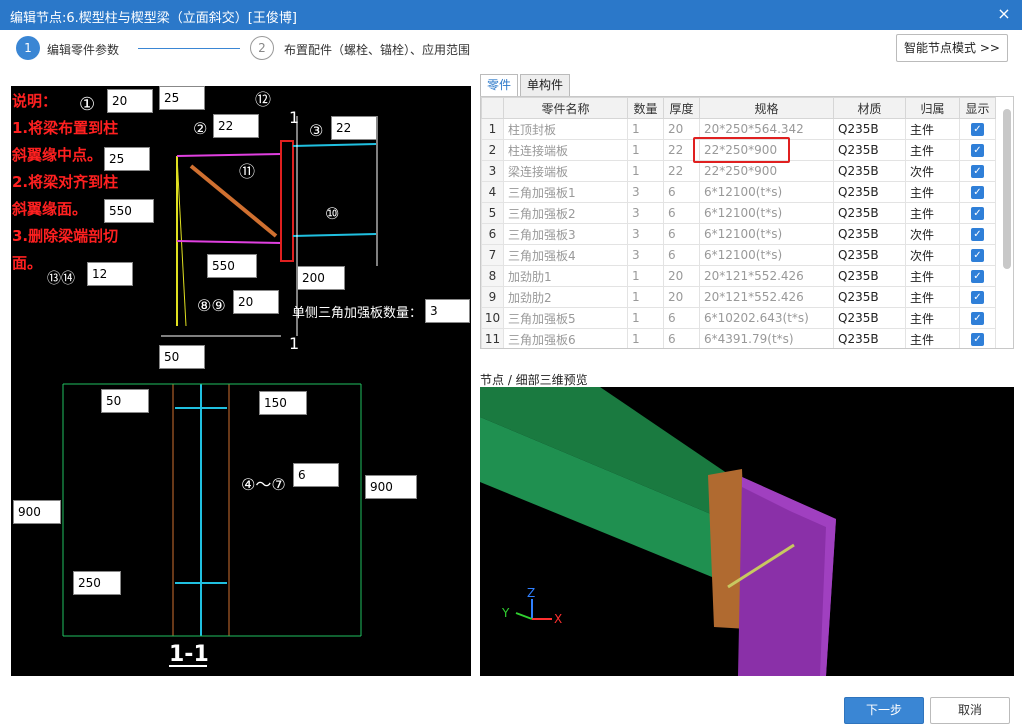 The image size is (1022, 728). What do you see at coordinates (492, 297) in the screenshot?
I see `row-number: 9` at bounding box center [492, 297].